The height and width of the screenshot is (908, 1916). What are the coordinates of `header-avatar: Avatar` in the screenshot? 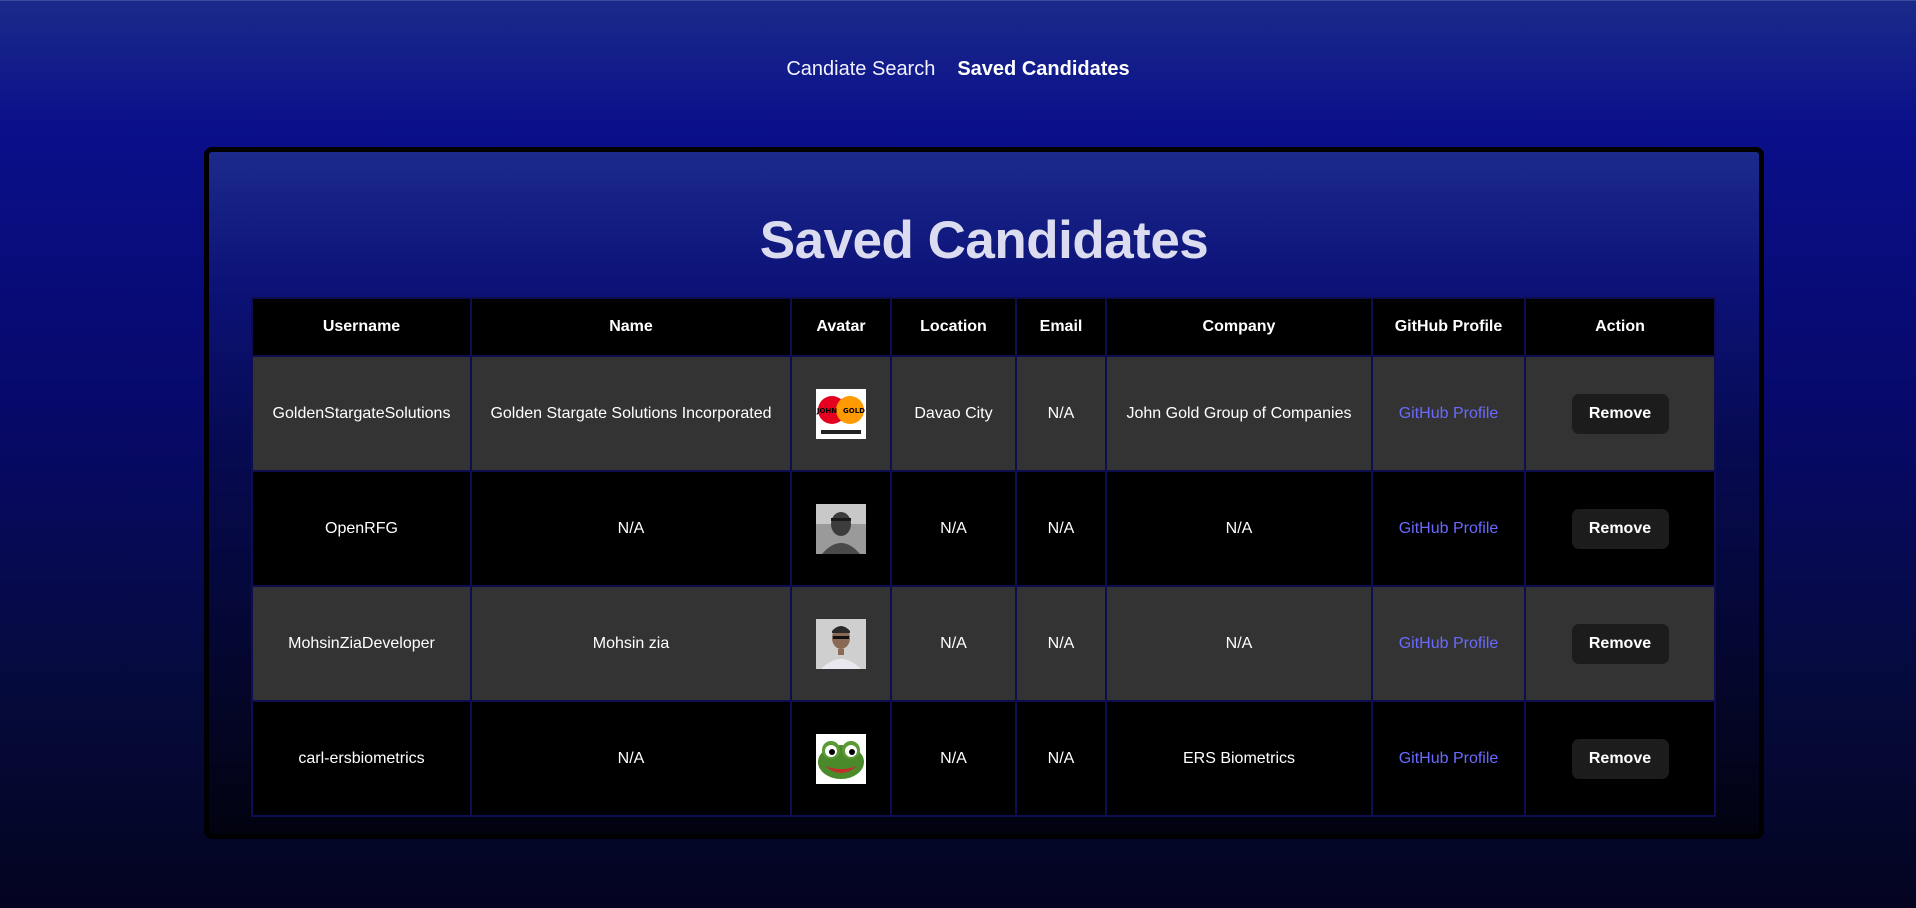 It's located at (841, 327).